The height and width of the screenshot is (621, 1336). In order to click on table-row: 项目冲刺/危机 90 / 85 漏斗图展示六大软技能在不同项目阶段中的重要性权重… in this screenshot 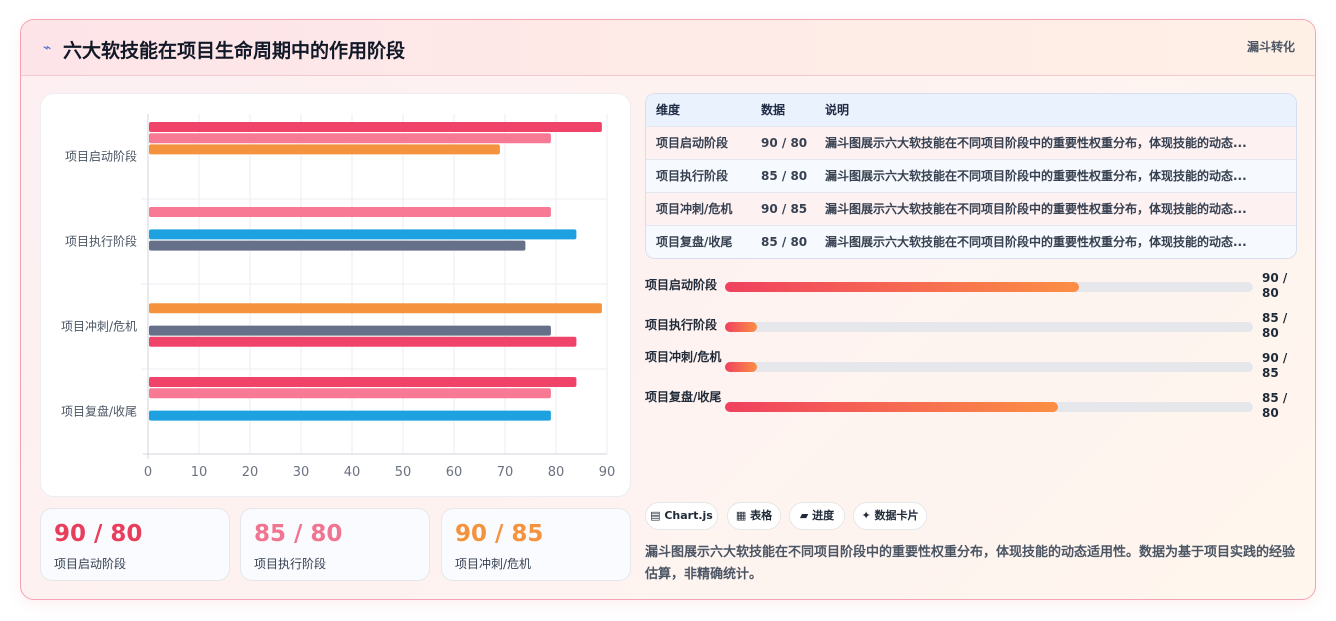, I will do `click(971, 208)`.